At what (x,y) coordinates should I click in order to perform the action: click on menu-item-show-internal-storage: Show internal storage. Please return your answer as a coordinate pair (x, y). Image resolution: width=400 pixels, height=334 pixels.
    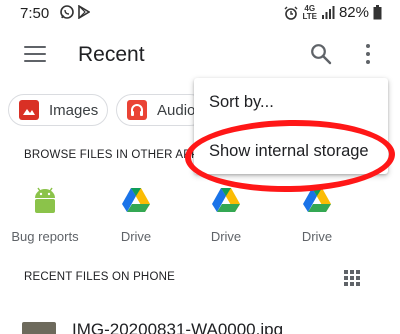
    Looking at the image, I should click on (289, 151).